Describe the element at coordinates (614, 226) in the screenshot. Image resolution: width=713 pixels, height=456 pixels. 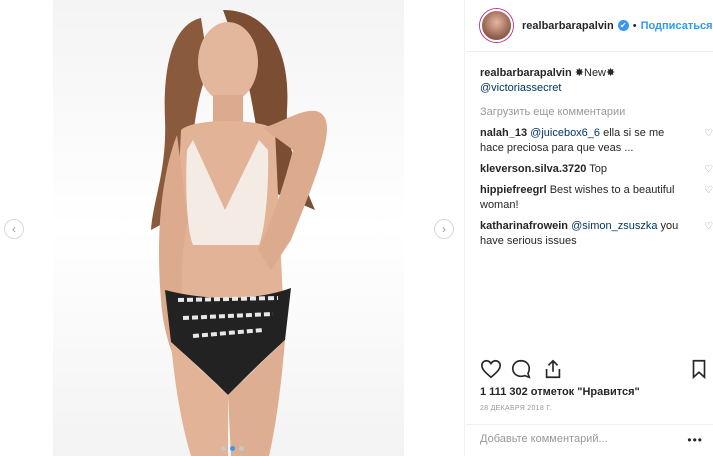
I see `comment-mention: @simon_zsuszka` at that location.